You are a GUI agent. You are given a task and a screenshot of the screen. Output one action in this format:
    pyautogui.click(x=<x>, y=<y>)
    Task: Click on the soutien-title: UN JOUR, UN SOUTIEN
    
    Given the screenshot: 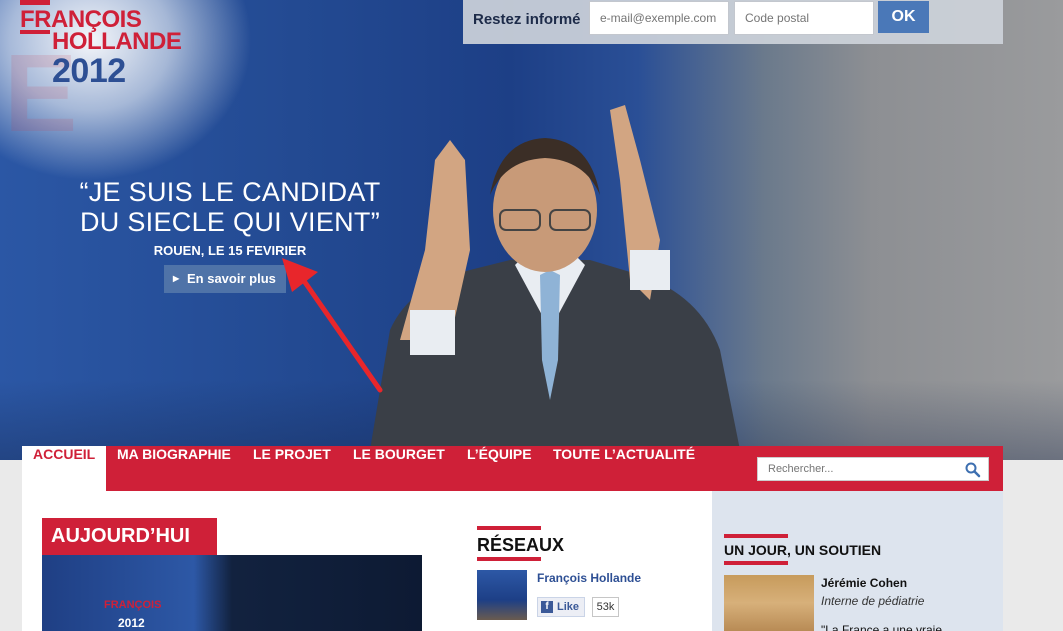 What is the action you would take?
    pyautogui.click(x=803, y=550)
    